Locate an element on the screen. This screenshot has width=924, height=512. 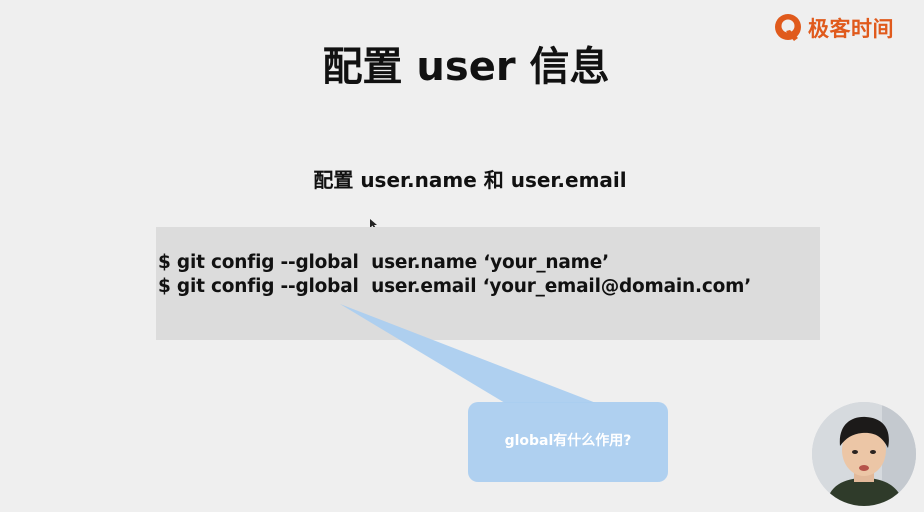
presenter-avatar-icon is located at coordinates (864, 454).